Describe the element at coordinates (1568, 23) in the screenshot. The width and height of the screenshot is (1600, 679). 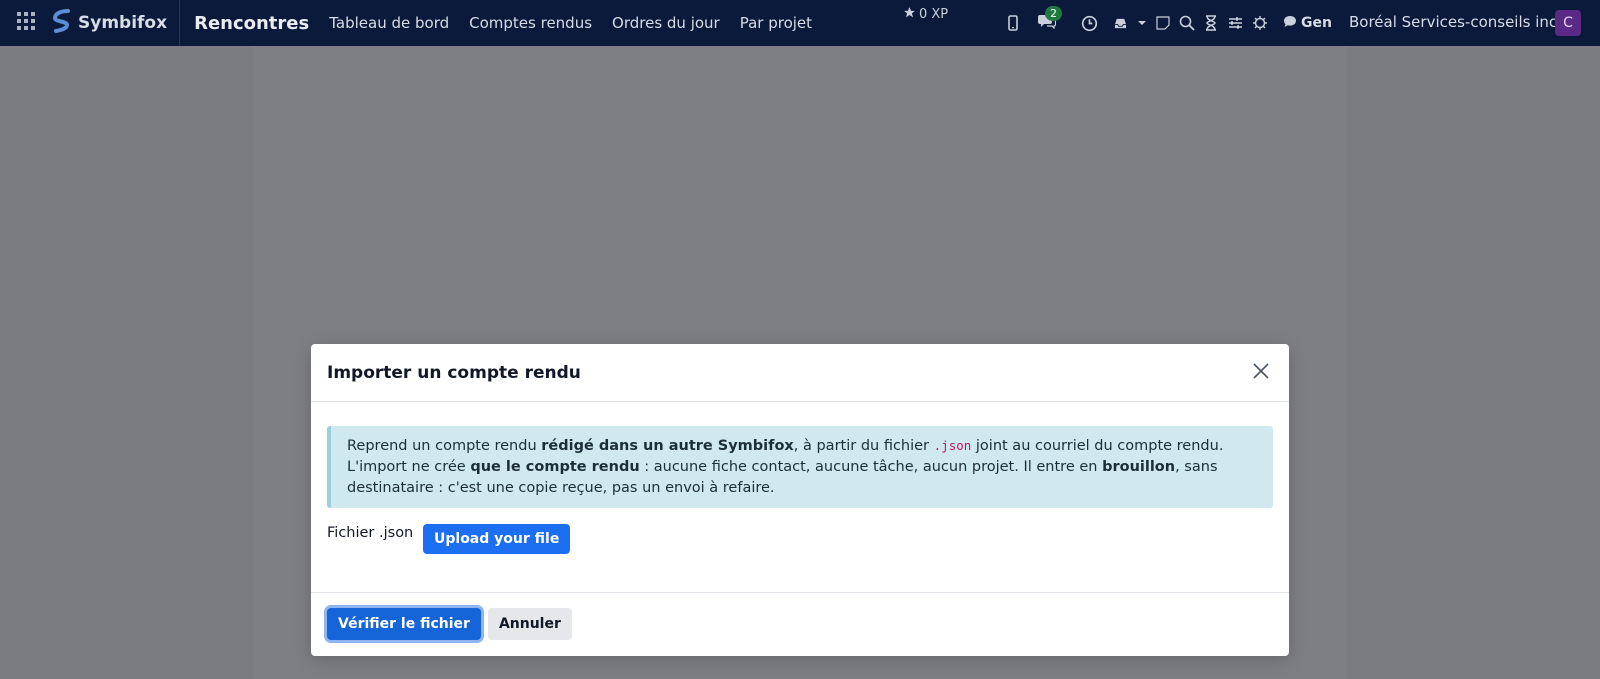
I see `avatar: C` at that location.